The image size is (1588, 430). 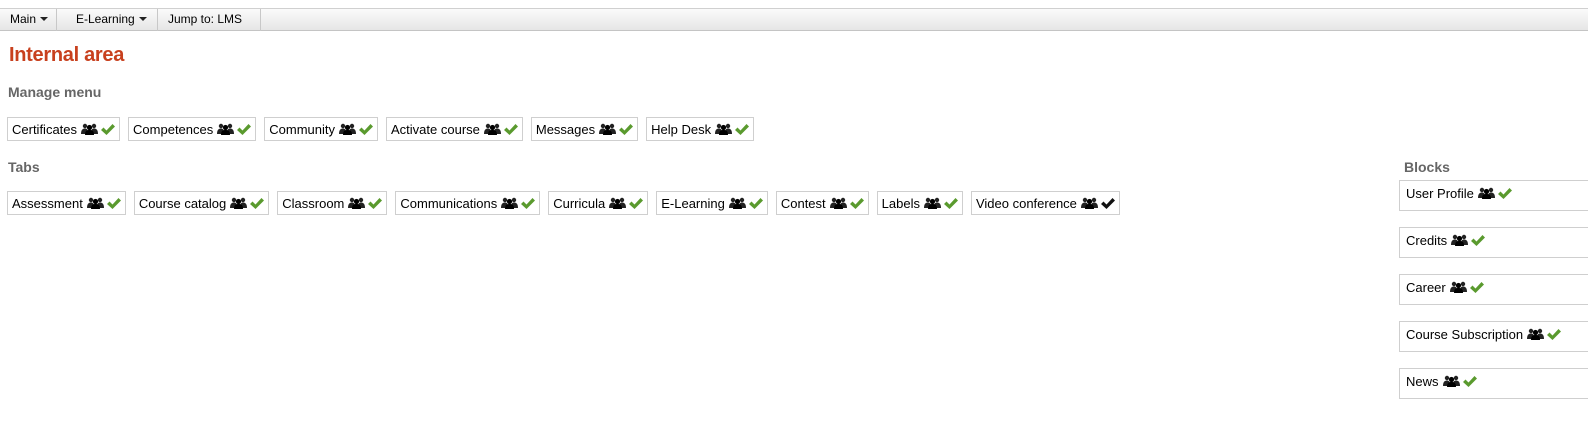 I want to click on item-label: Course Subscription, so click(x=1465, y=334).